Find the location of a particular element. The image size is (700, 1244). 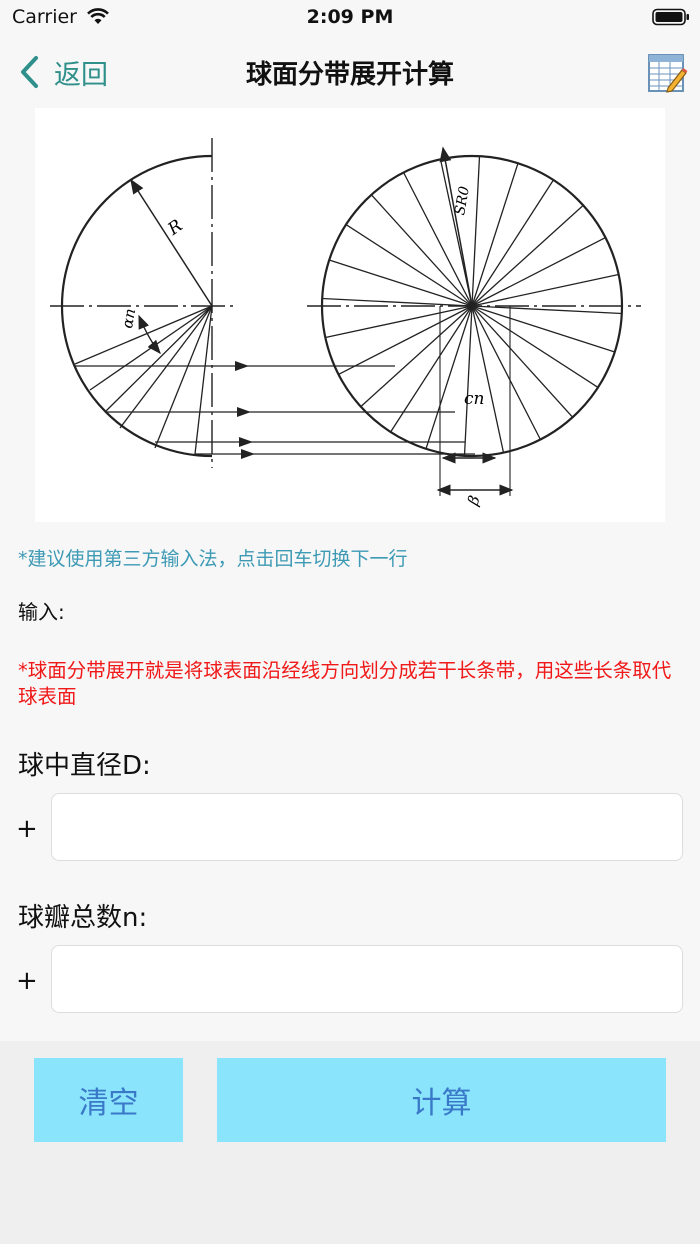

radius-line is located at coordinates (171, 242).